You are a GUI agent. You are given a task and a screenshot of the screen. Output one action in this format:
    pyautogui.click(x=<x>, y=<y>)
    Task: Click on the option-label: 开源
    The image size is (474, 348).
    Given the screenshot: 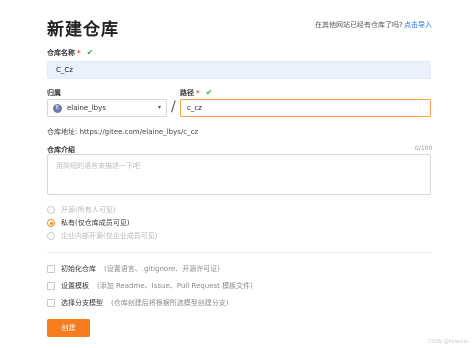 What is the action you would take?
    pyautogui.click(x=68, y=210)
    